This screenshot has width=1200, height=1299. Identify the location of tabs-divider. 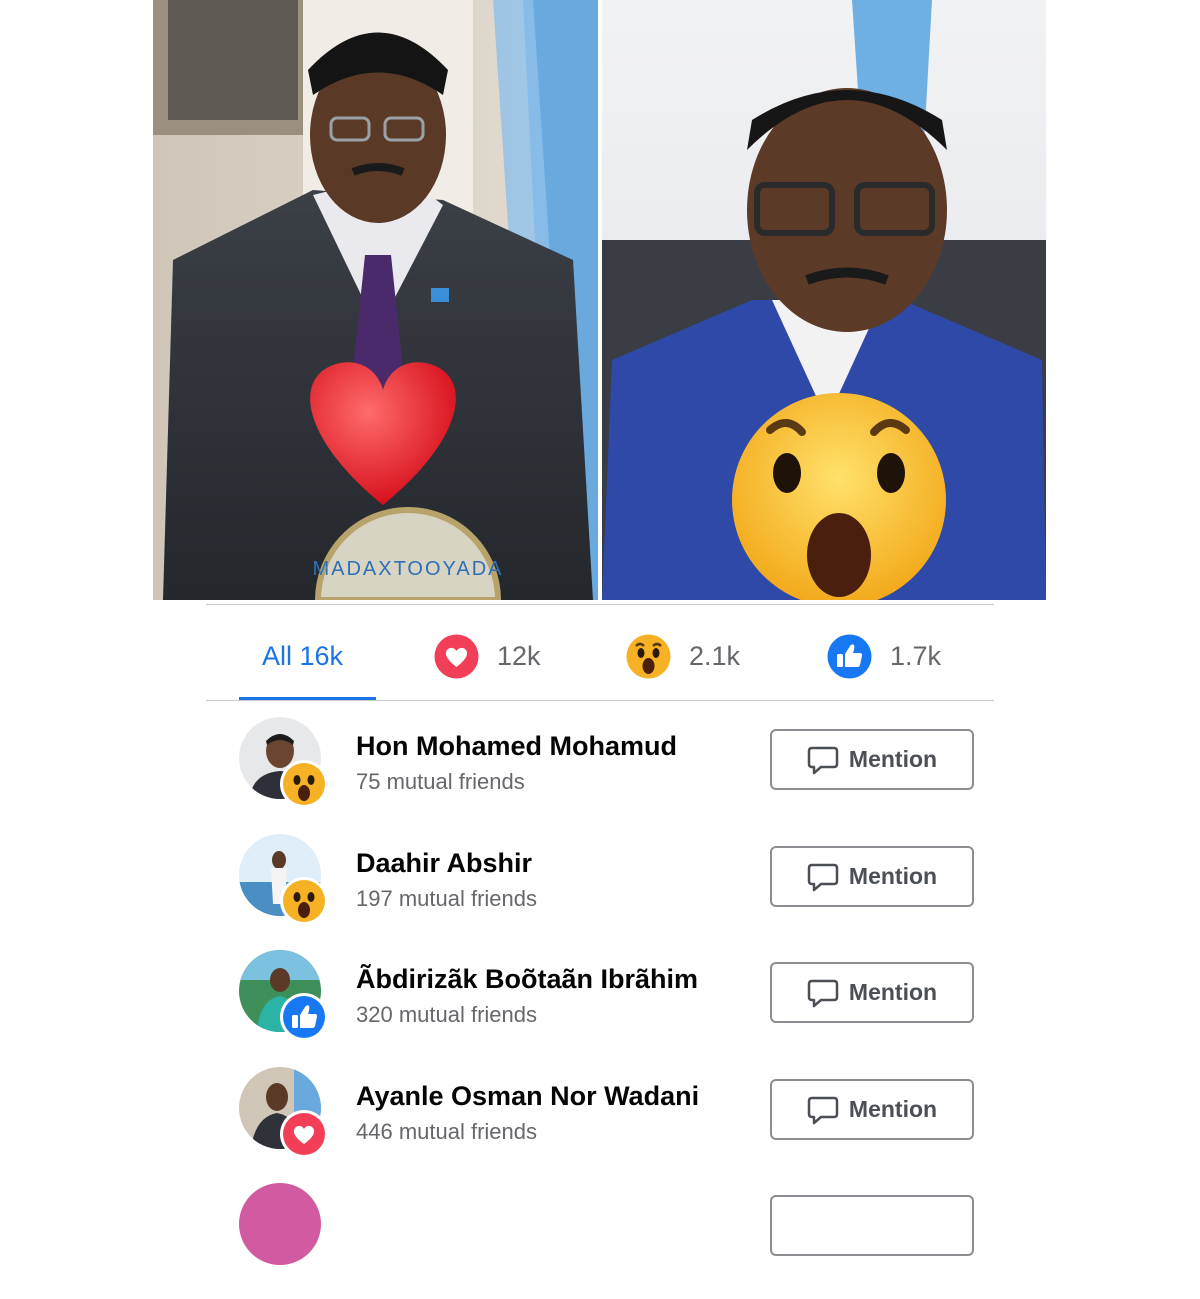
(600, 700).